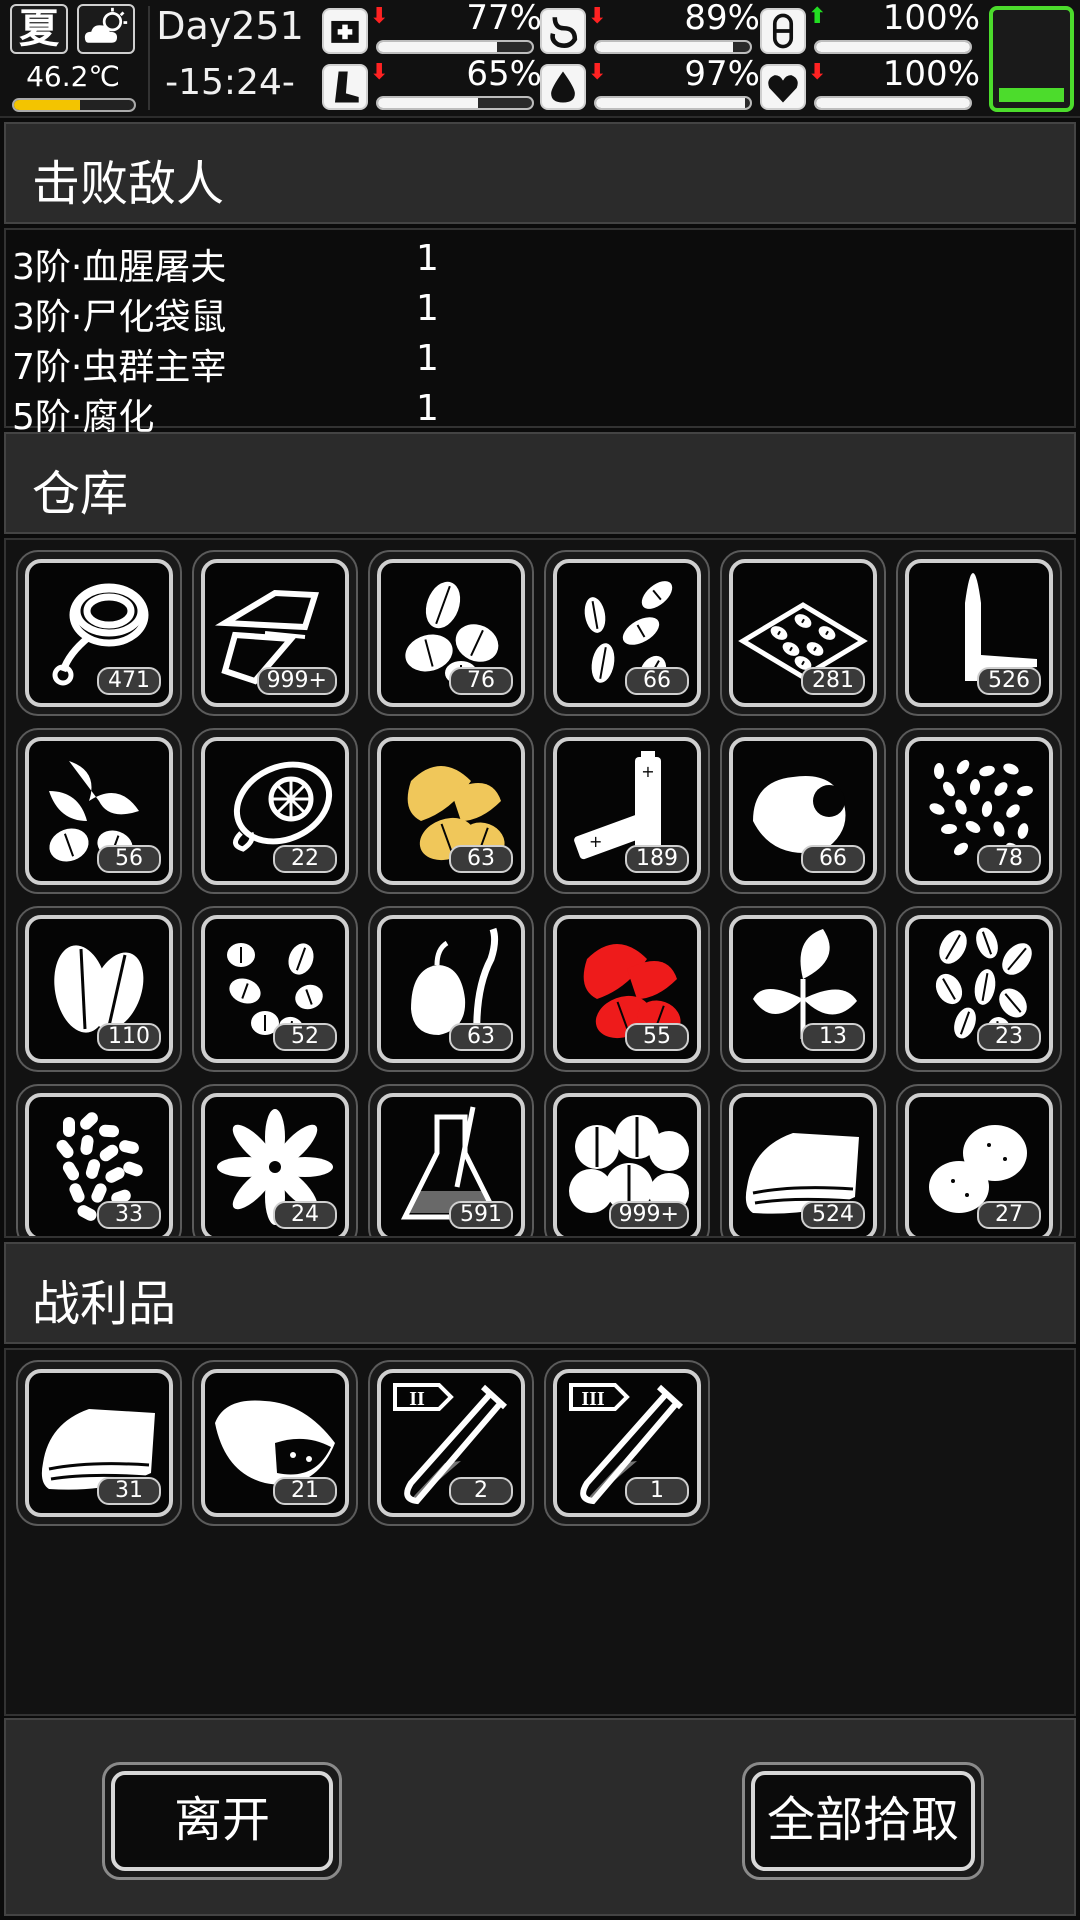 The height and width of the screenshot is (1920, 1080). I want to click on item-frame: 13, so click(803, 989).